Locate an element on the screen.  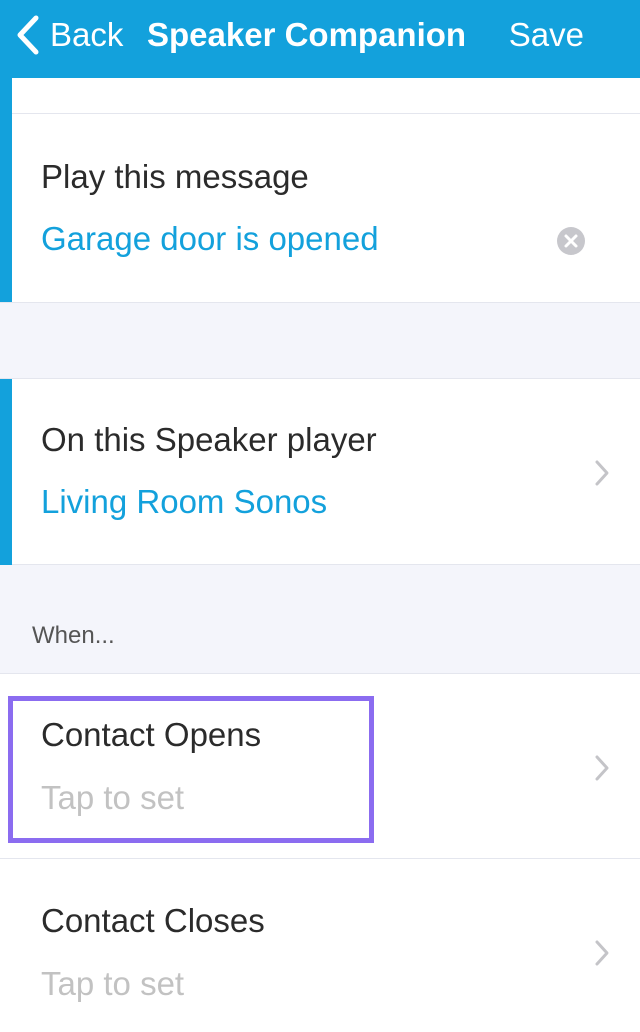
back-label: Back is located at coordinates (87, 34).